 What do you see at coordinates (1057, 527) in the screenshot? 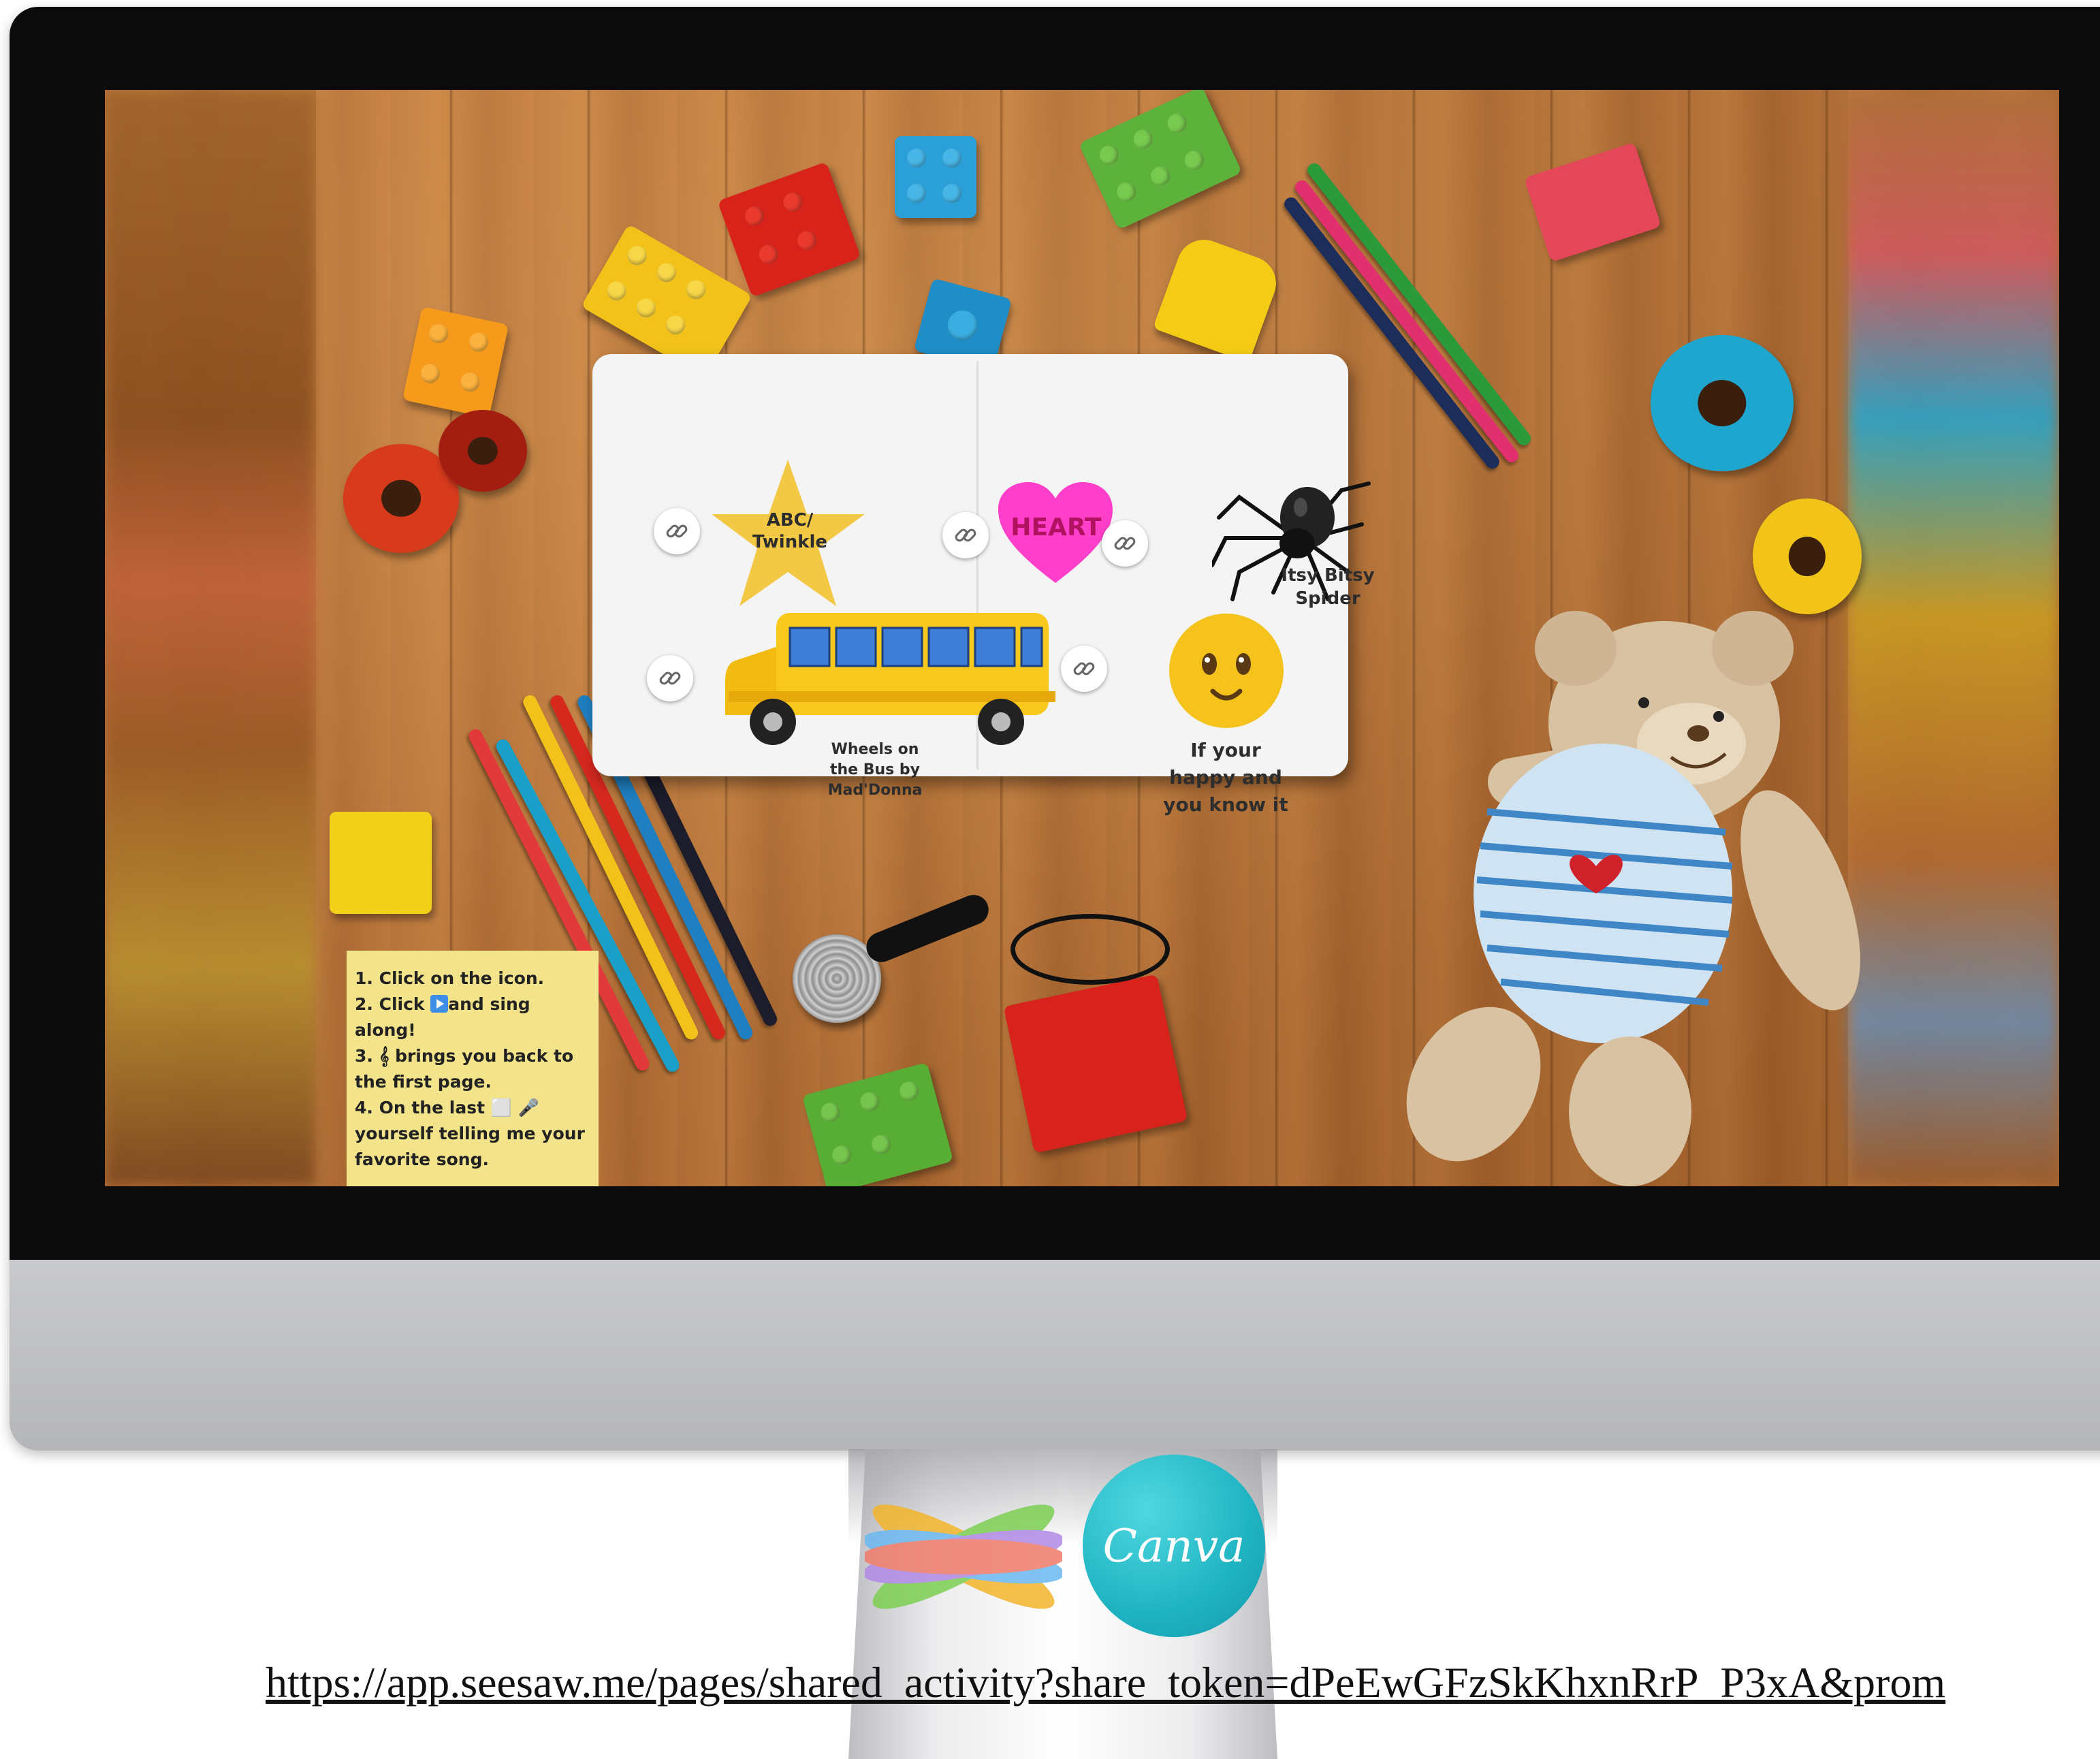
I see `heart-label: HEART` at bounding box center [1057, 527].